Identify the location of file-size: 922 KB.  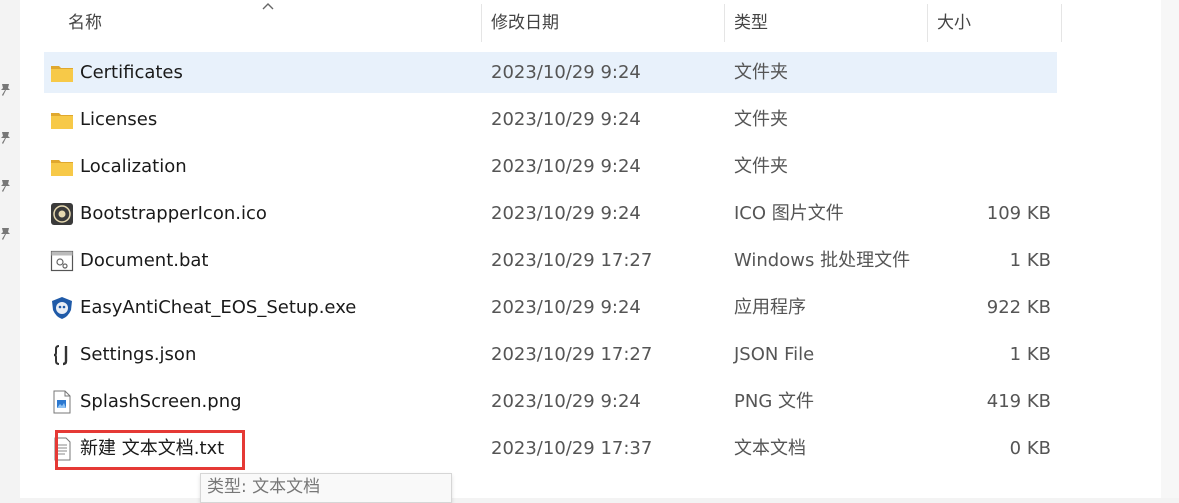
(1018, 307).